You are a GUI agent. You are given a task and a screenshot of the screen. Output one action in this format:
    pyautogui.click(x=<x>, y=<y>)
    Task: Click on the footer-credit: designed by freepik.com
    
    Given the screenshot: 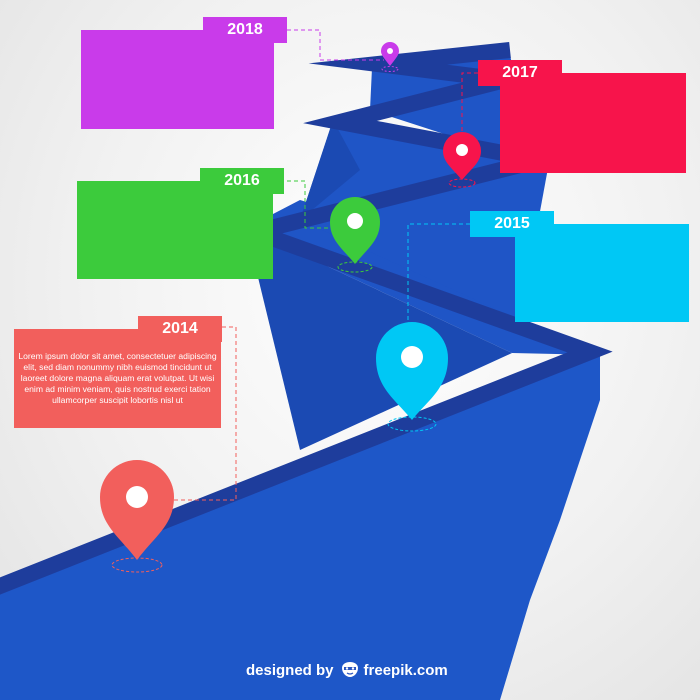 What is the action you would take?
    pyautogui.click(x=347, y=670)
    